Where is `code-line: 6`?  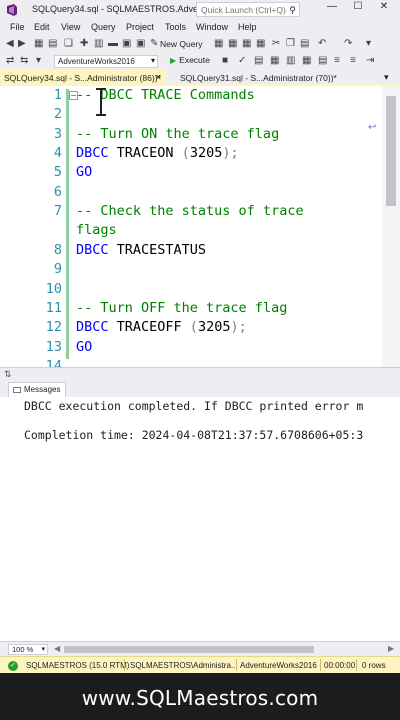 code-line: 6 is located at coordinates (191, 193).